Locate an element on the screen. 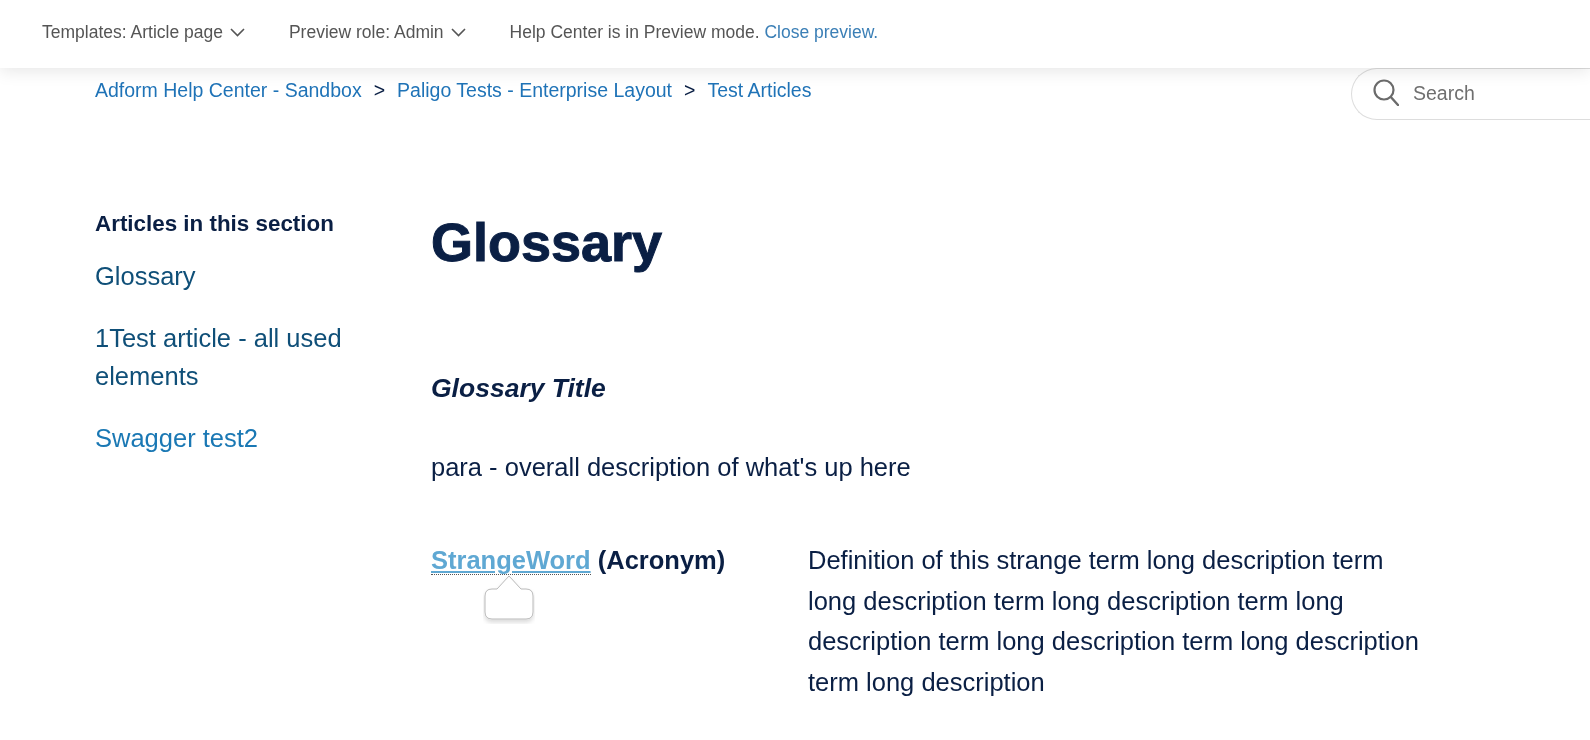 This screenshot has height=740, width=1590. glossary-term-link: StrangeWord is located at coordinates (511, 560).